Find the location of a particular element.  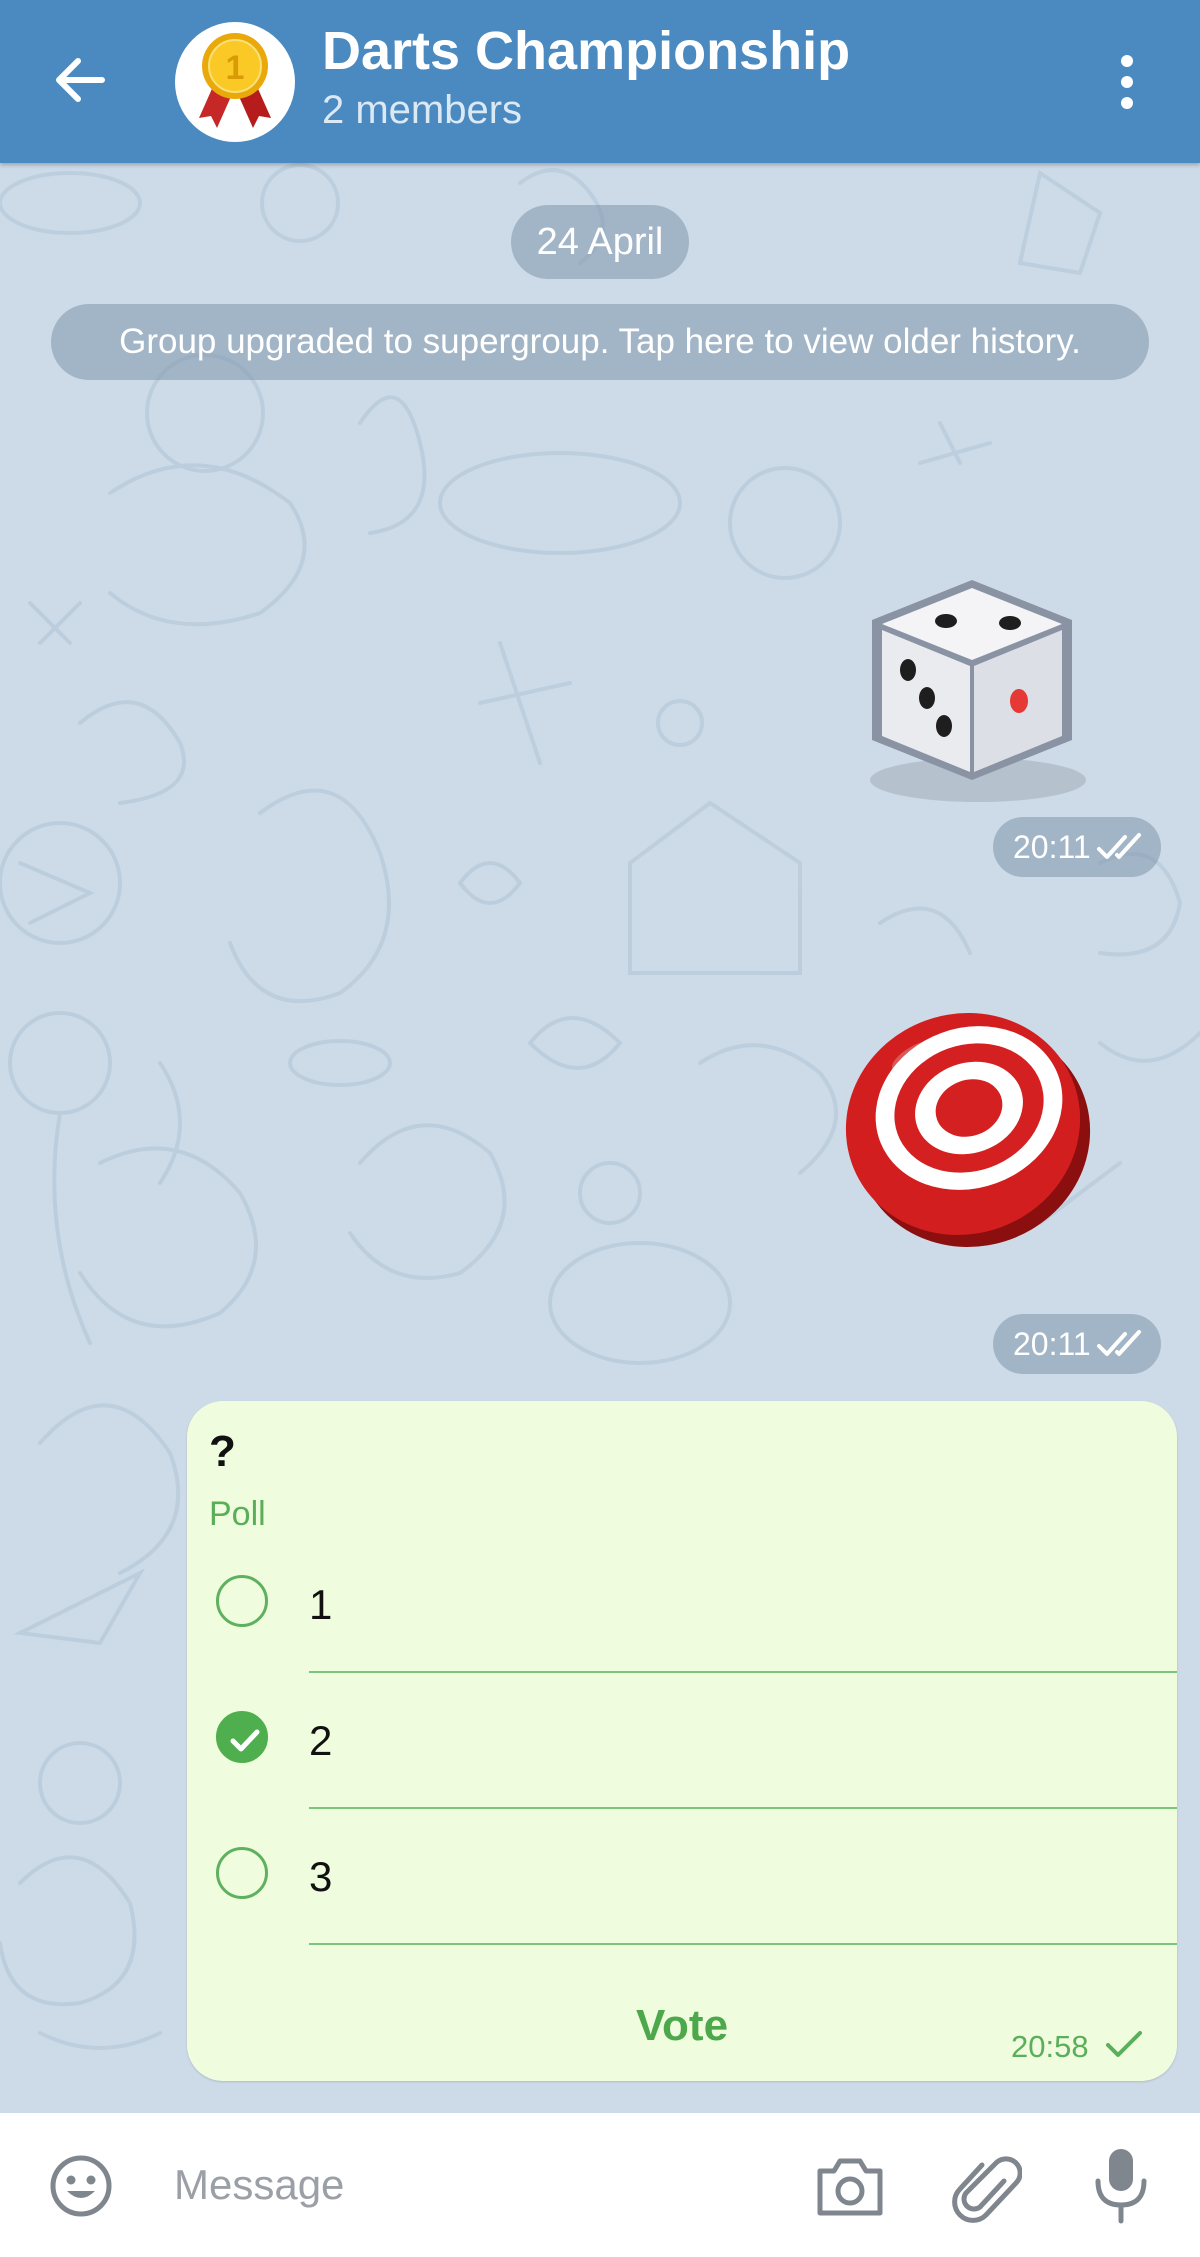

attach-button is located at coordinates (987, 2186).